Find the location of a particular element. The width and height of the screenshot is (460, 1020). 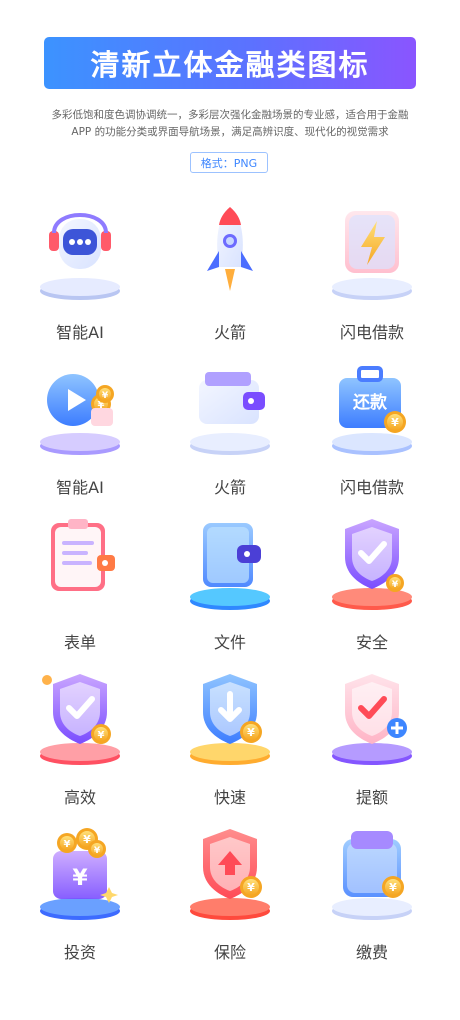

rocket-icon is located at coordinates (230, 249).